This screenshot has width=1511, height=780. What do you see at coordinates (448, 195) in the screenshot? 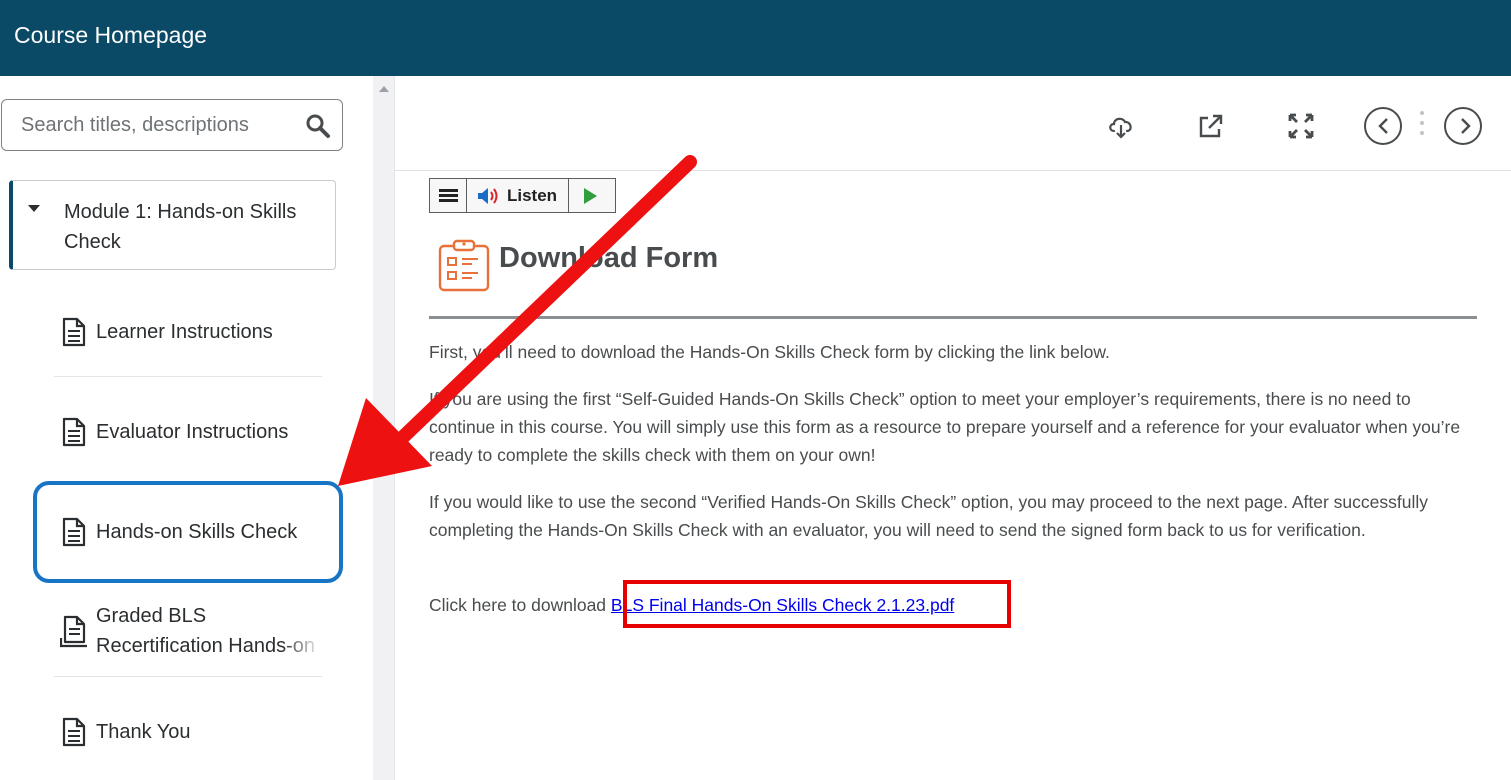
I see `listen-menu-button` at bounding box center [448, 195].